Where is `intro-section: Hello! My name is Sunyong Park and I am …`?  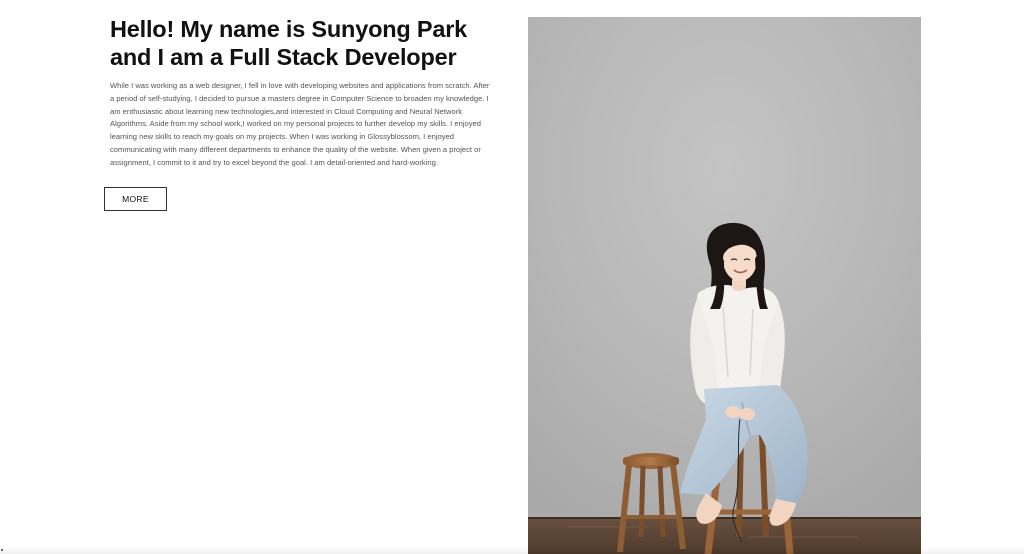 intro-section: Hello! My name is Sunyong Park and I am … is located at coordinates (302, 93).